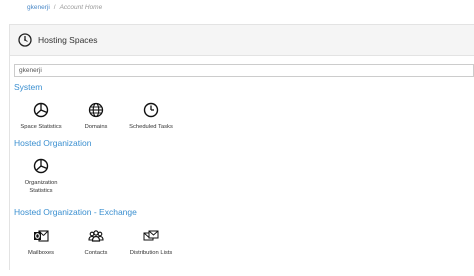 The width and height of the screenshot is (474, 276). Describe the element at coordinates (53, 143) in the screenshot. I see `section-title-hosted-organization: Hosted Organization` at that location.